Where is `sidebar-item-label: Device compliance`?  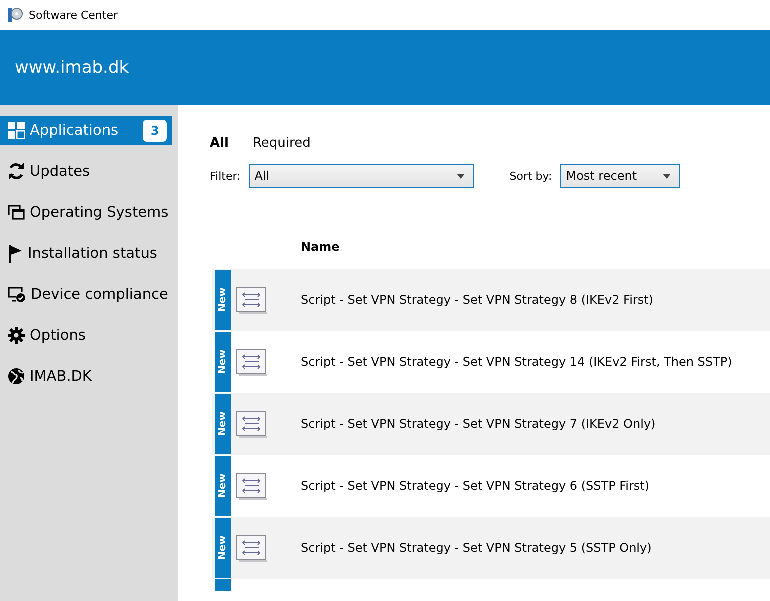
sidebar-item-label: Device compliance is located at coordinates (99, 294).